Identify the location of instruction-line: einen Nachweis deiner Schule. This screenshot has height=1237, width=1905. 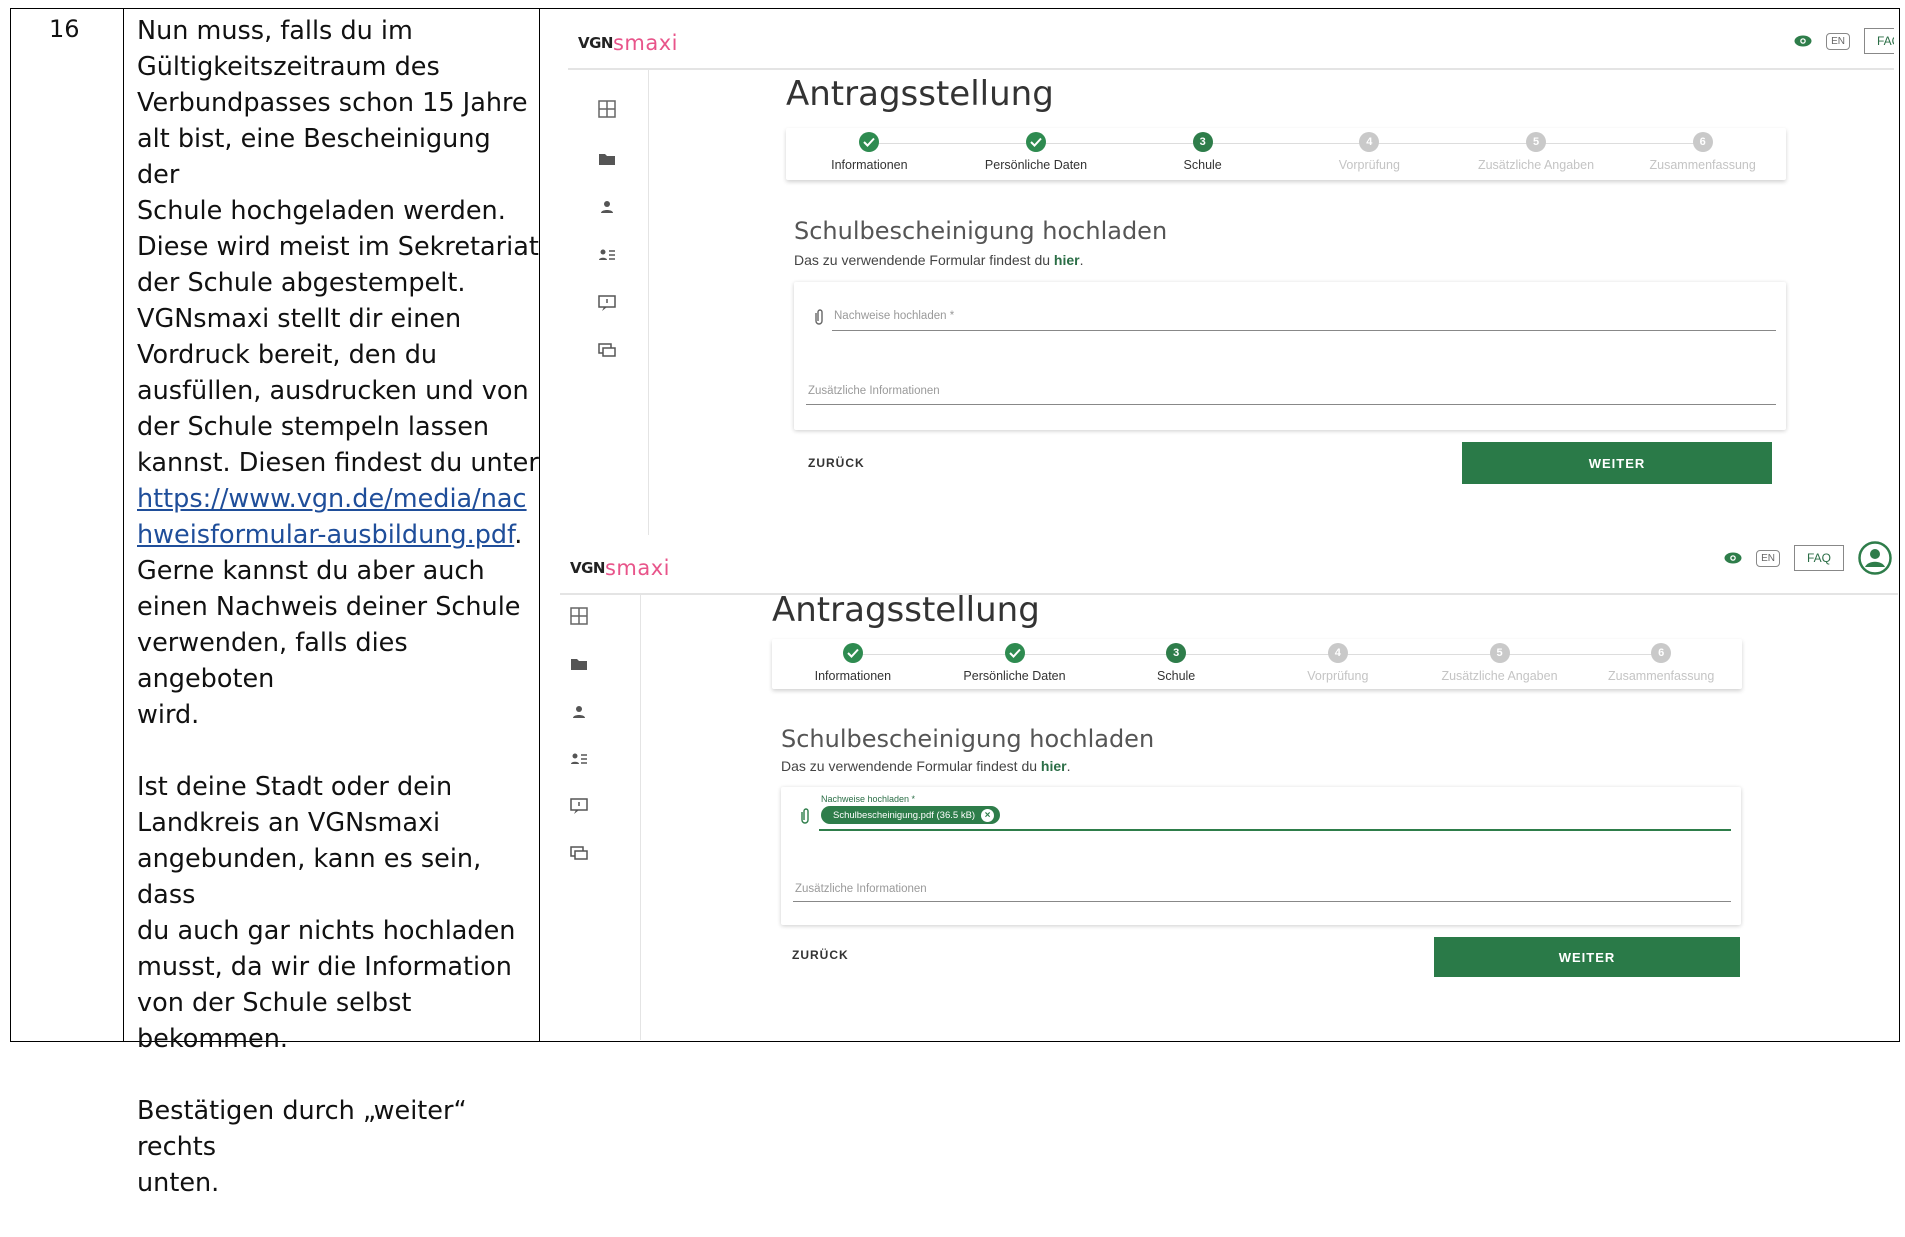
(329, 607).